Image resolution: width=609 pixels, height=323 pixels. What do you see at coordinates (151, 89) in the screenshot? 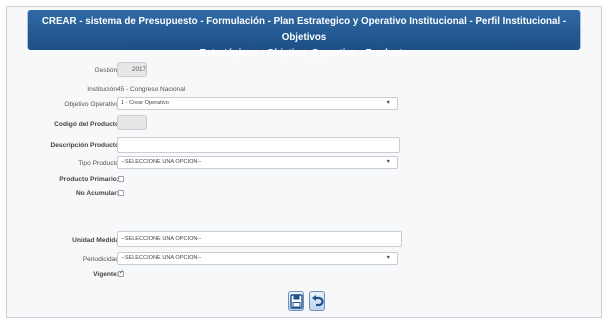
I see `institucion-value: 45 - Congreso Nacional` at bounding box center [151, 89].